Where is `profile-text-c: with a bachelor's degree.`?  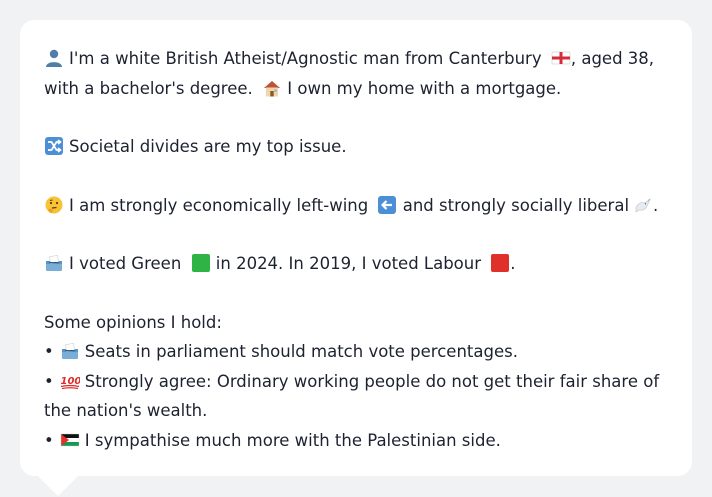
profile-text-c: with a bachelor's degree. is located at coordinates (148, 88).